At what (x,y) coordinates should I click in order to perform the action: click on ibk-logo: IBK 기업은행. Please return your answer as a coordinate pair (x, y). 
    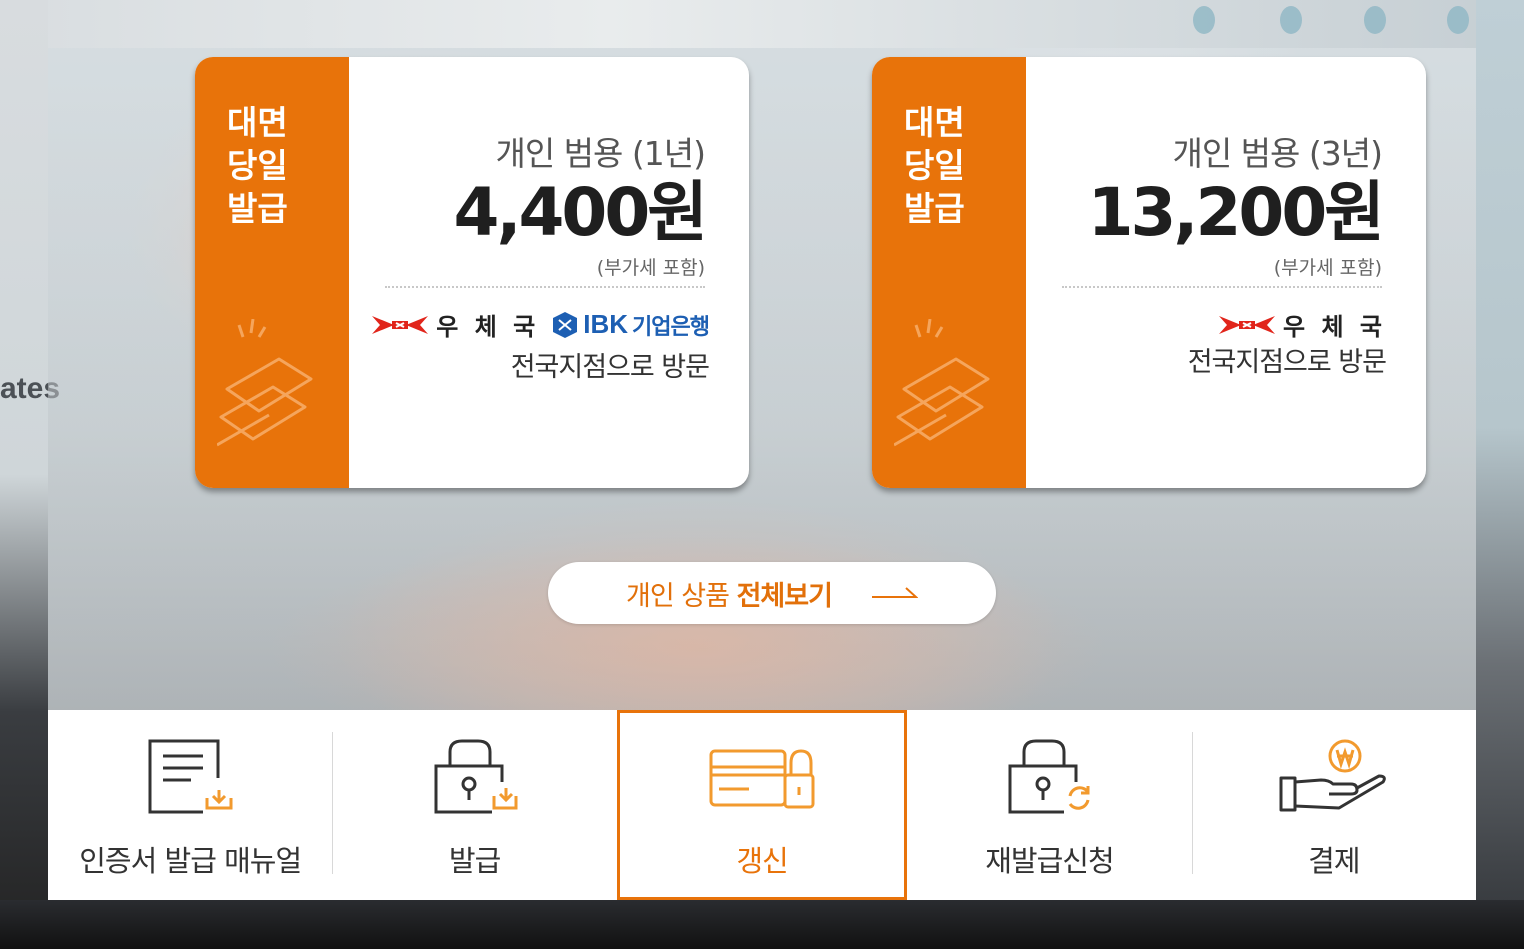
    Looking at the image, I should click on (630, 325).